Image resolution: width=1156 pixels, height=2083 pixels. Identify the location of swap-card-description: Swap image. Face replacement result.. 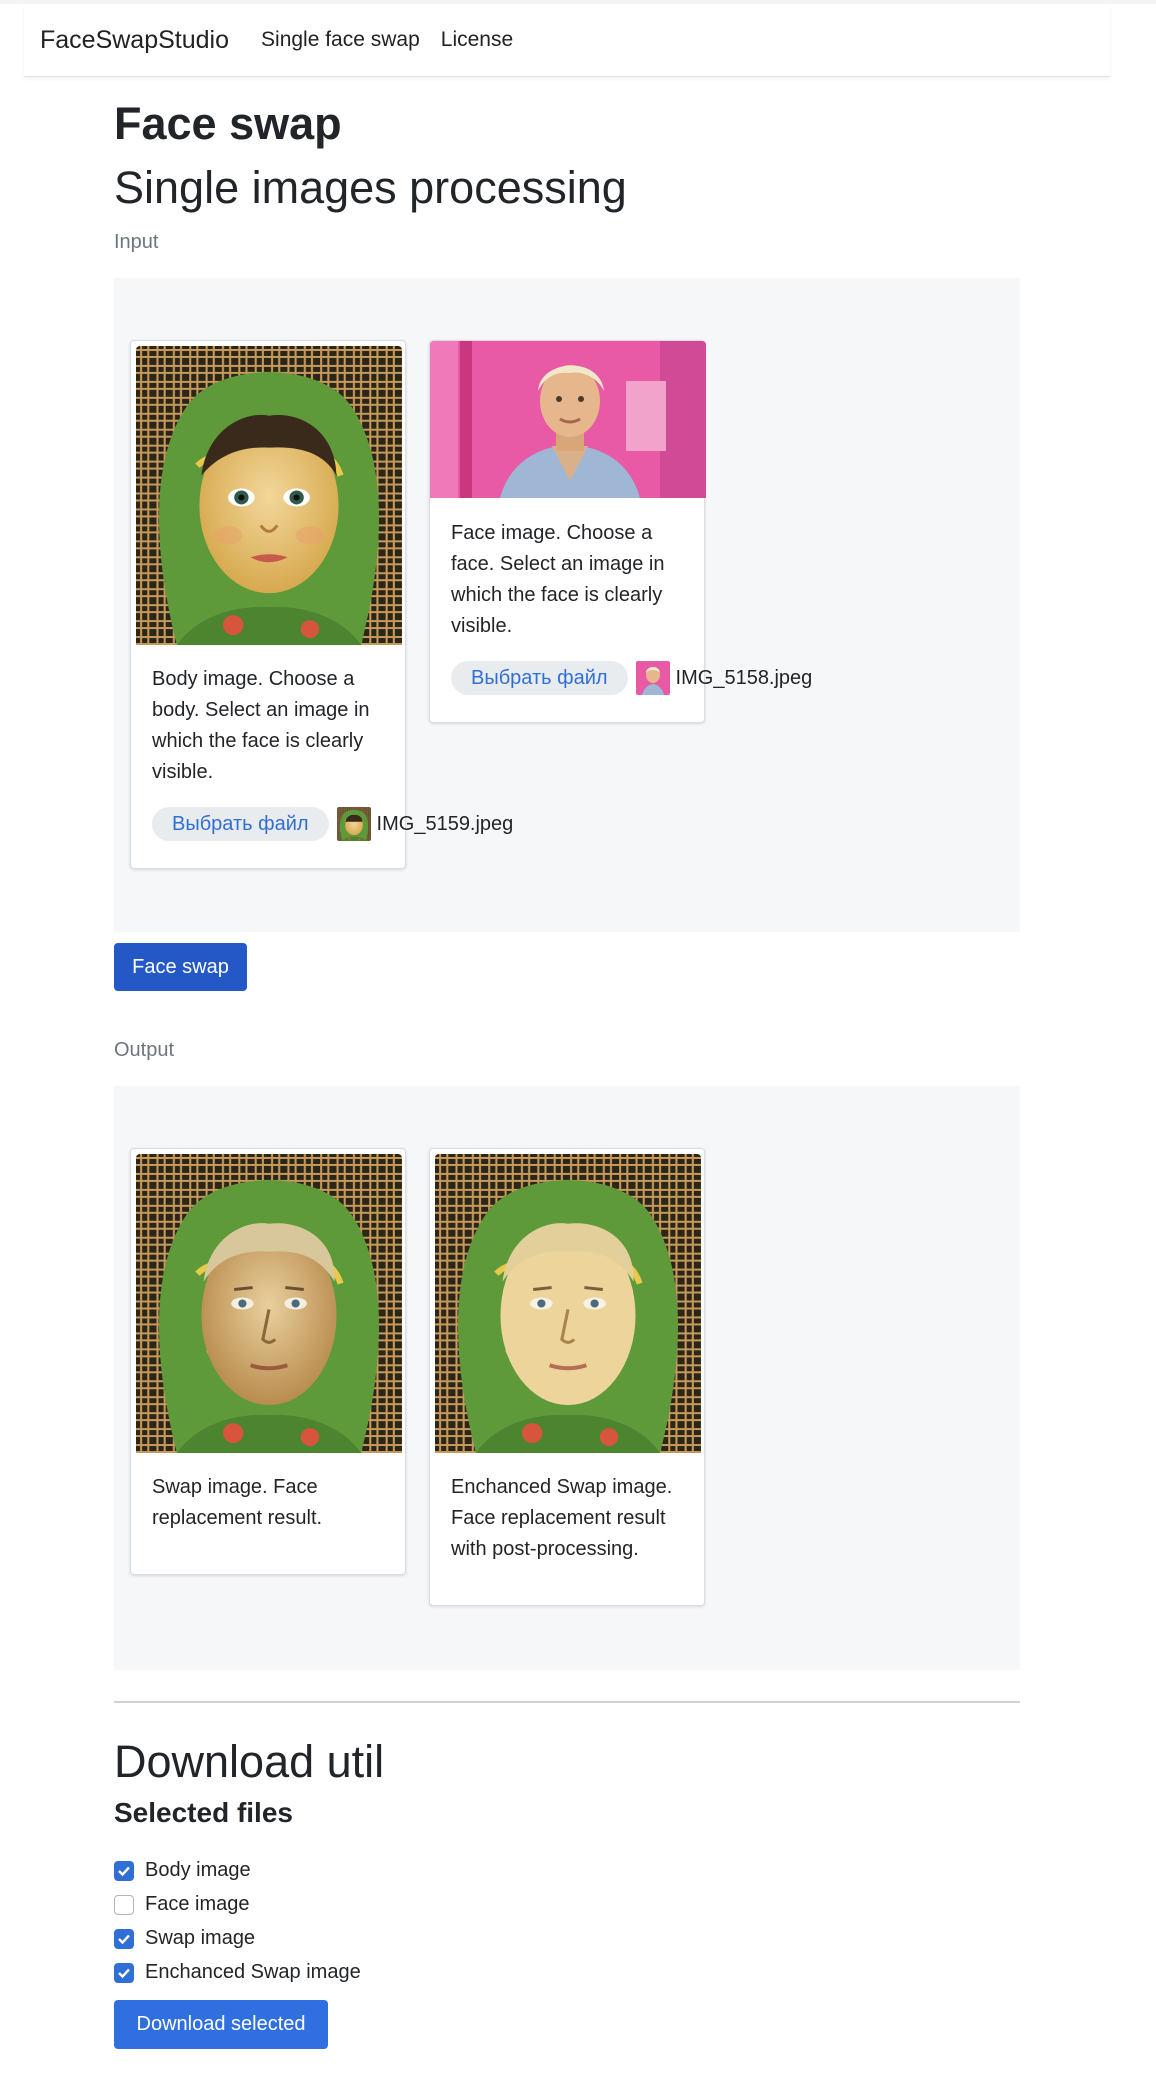
(237, 1502).